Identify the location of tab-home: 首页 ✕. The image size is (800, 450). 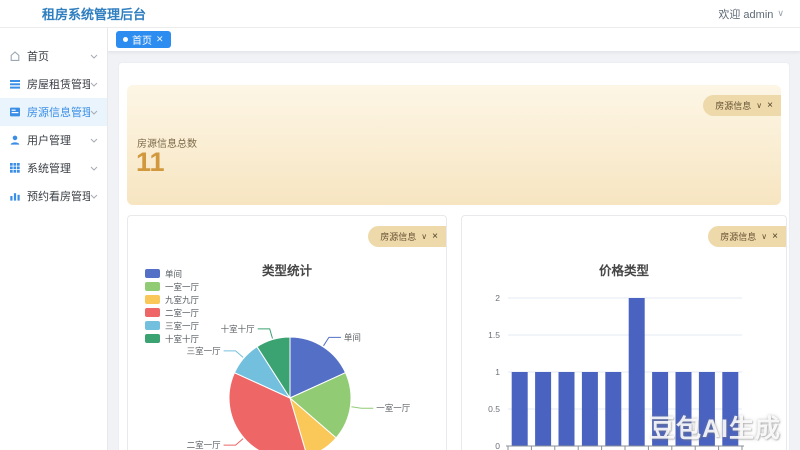
(143, 39).